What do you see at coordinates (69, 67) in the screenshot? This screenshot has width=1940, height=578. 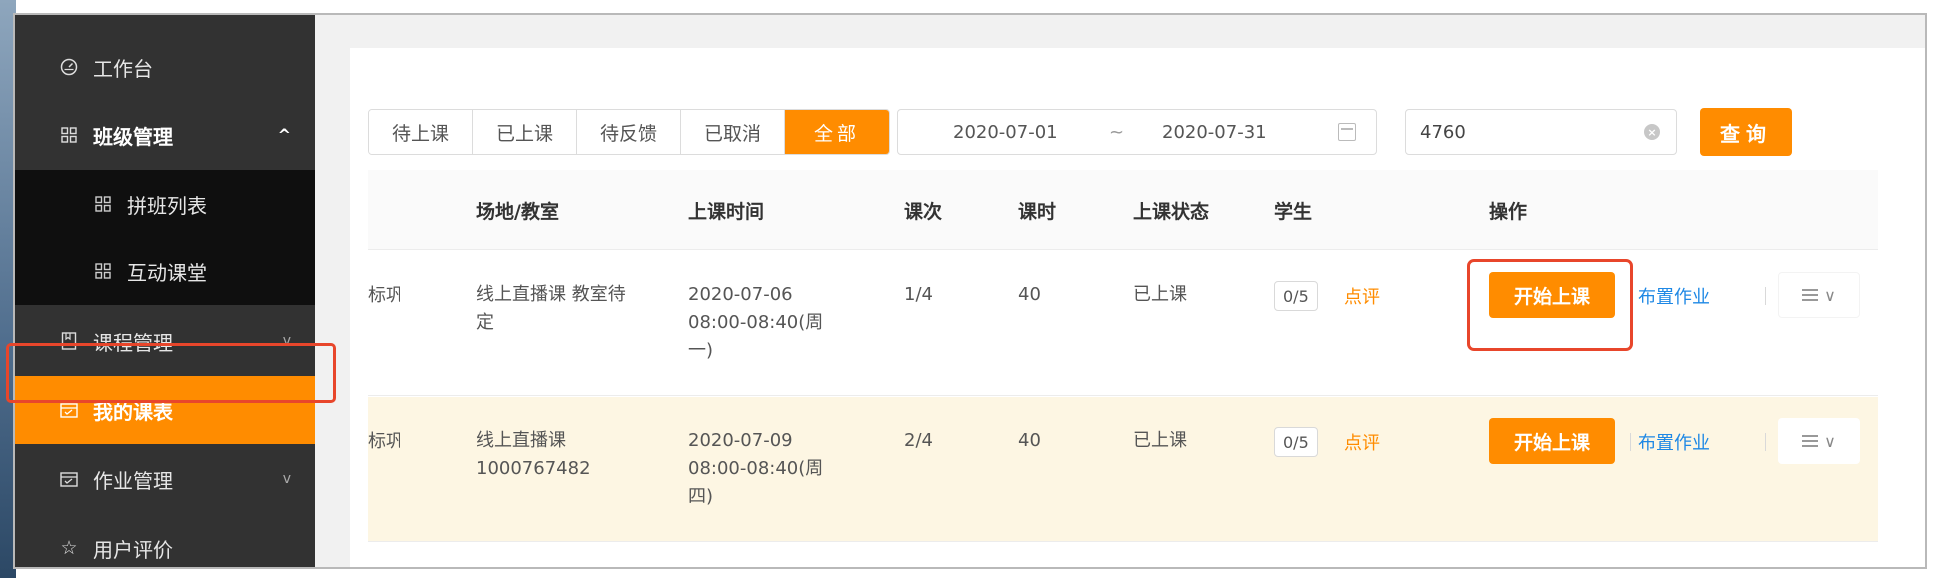 I see `dashboard-icon` at bounding box center [69, 67].